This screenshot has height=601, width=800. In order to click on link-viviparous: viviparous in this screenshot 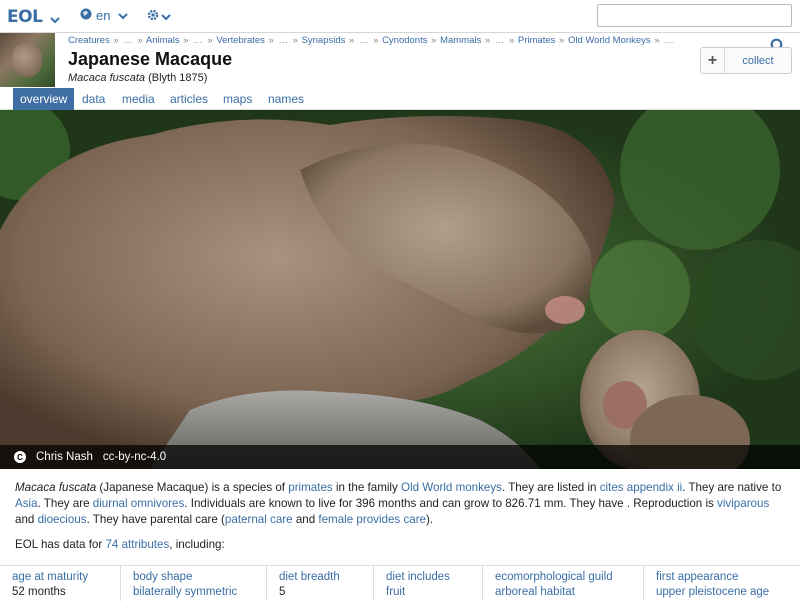, I will do `click(743, 503)`.